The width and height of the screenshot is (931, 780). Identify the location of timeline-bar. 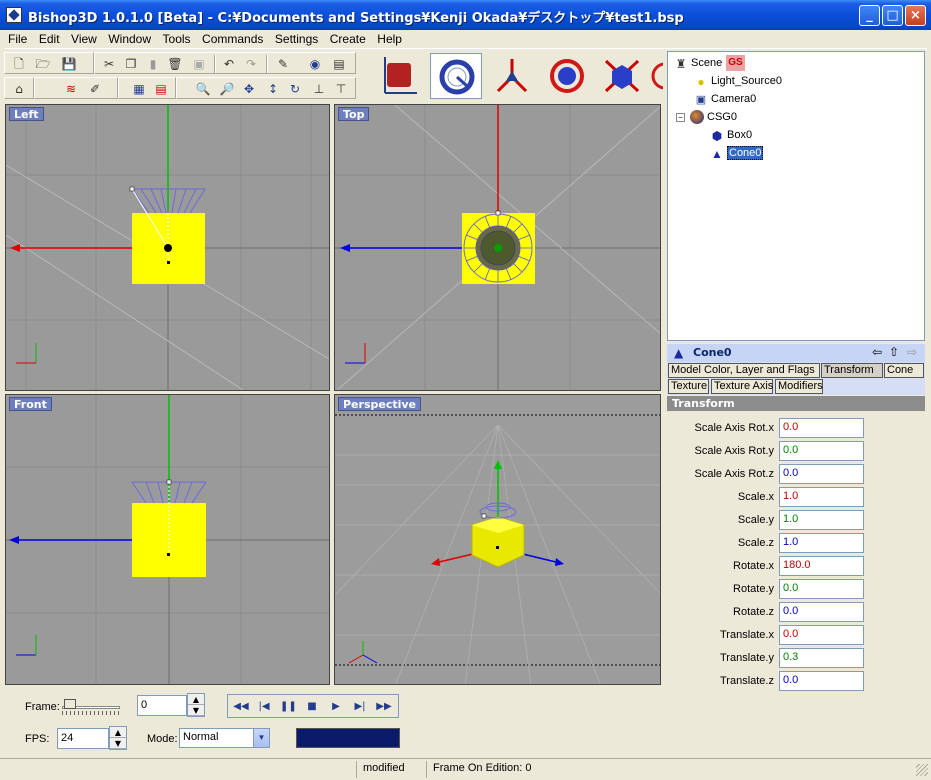
(348, 738).